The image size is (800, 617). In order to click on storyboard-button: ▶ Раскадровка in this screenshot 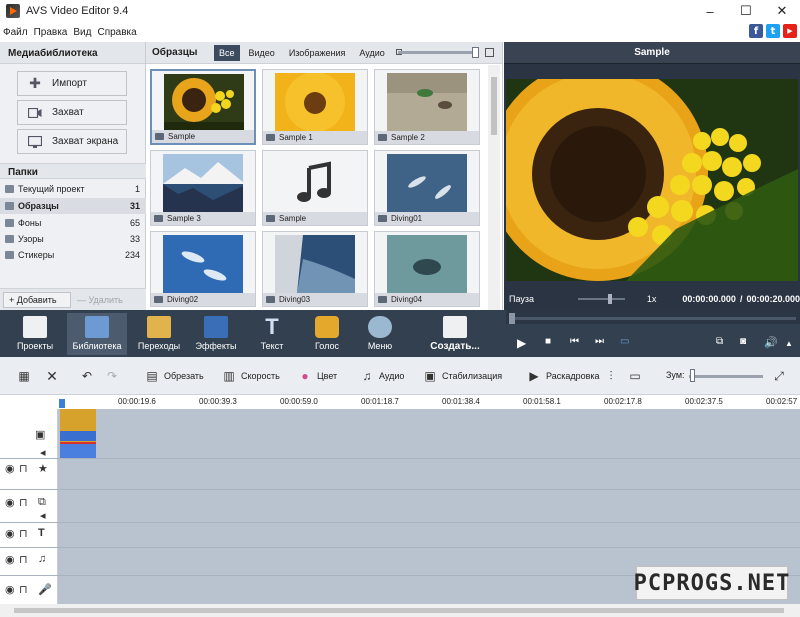, I will do `click(563, 376)`.